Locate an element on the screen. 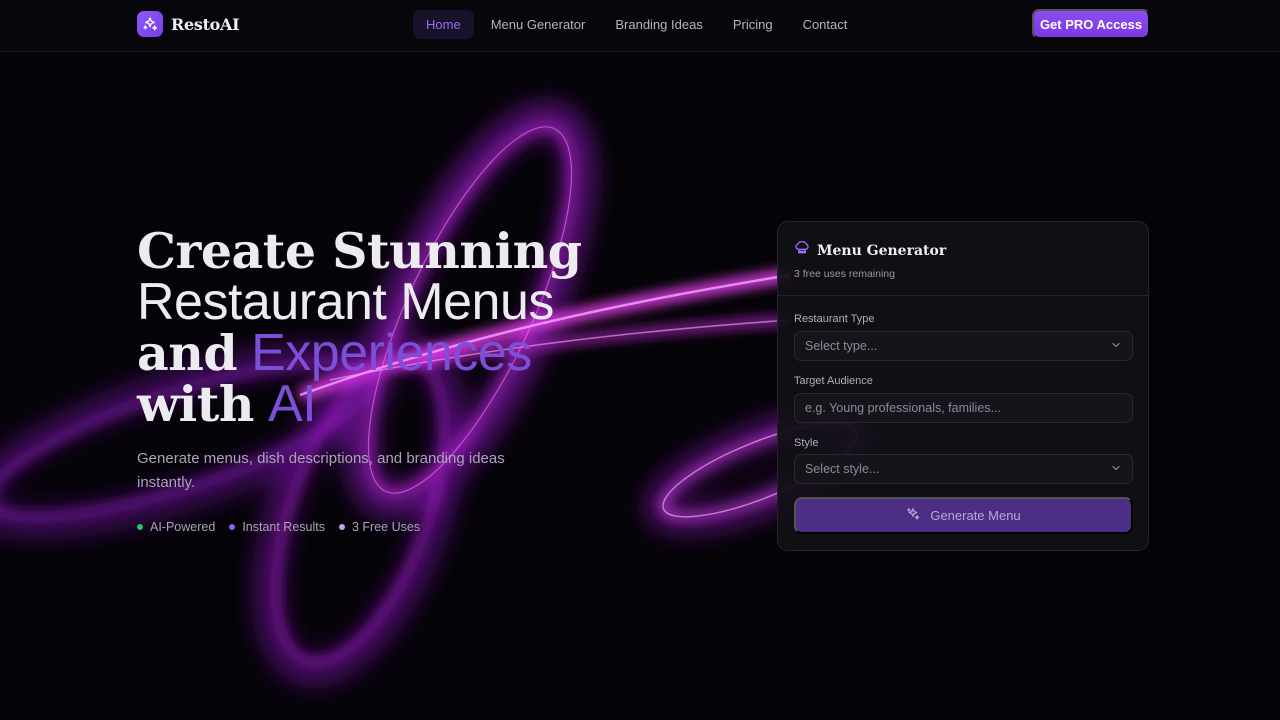 The image size is (1280, 720). headline-accent-experiences: Experiences is located at coordinates (391, 353).